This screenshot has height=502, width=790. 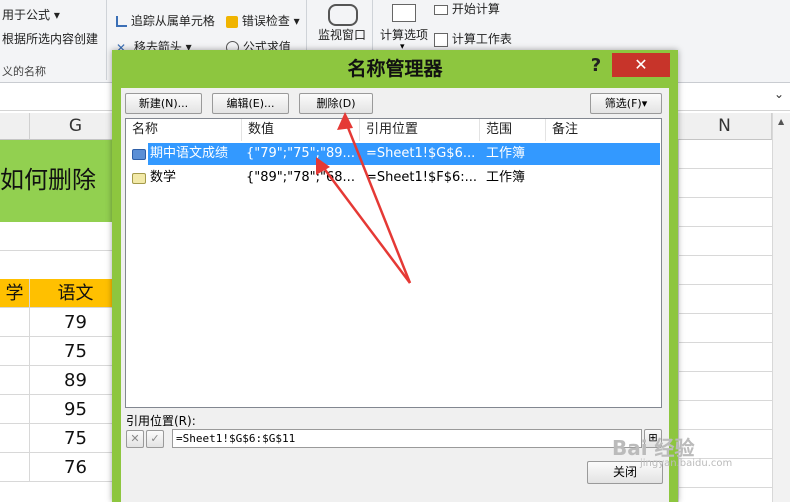 What do you see at coordinates (653, 448) in the screenshot?
I see `watermark-logo: Bai 经验` at bounding box center [653, 448].